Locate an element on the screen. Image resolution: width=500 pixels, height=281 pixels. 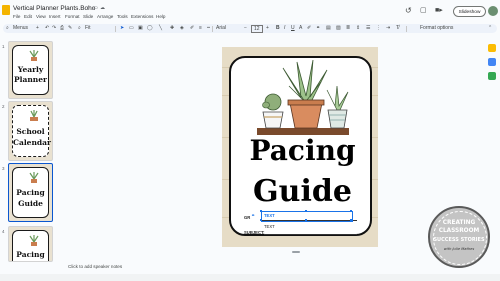
search-menus-label: Menus is located at coordinates (20, 28).